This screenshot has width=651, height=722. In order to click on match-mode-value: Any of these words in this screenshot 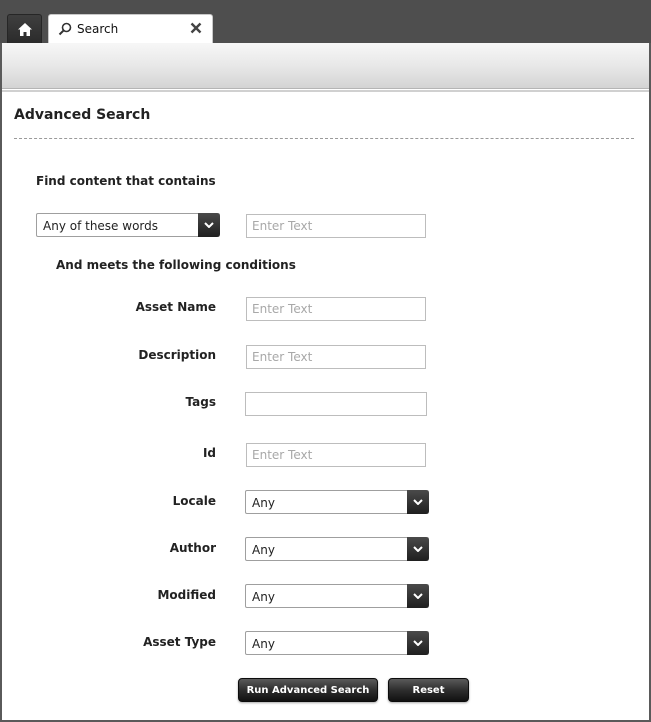, I will do `click(101, 226)`.